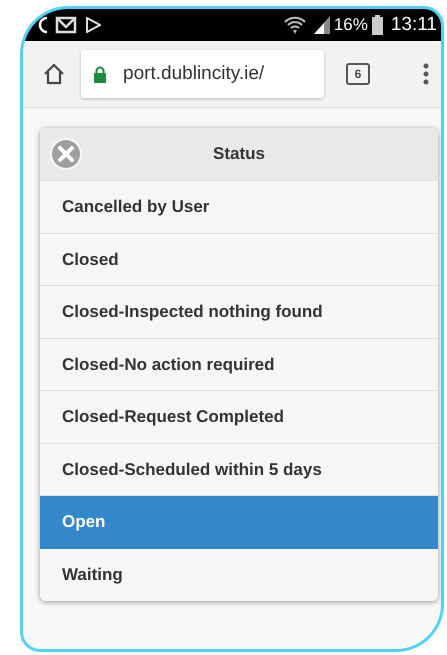 The width and height of the screenshot is (447, 655). Describe the element at coordinates (351, 25) in the screenshot. I see `battery-percent: 16%` at that location.